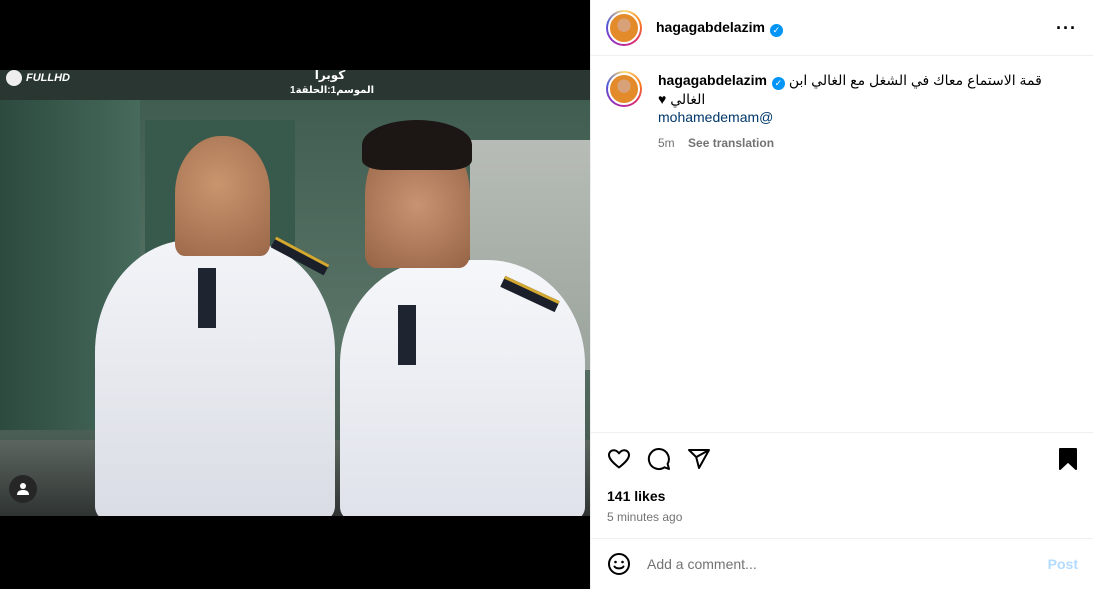 Image resolution: width=1093 pixels, height=589 pixels. Describe the element at coordinates (659, 459) in the screenshot. I see `comment-icon` at that location.